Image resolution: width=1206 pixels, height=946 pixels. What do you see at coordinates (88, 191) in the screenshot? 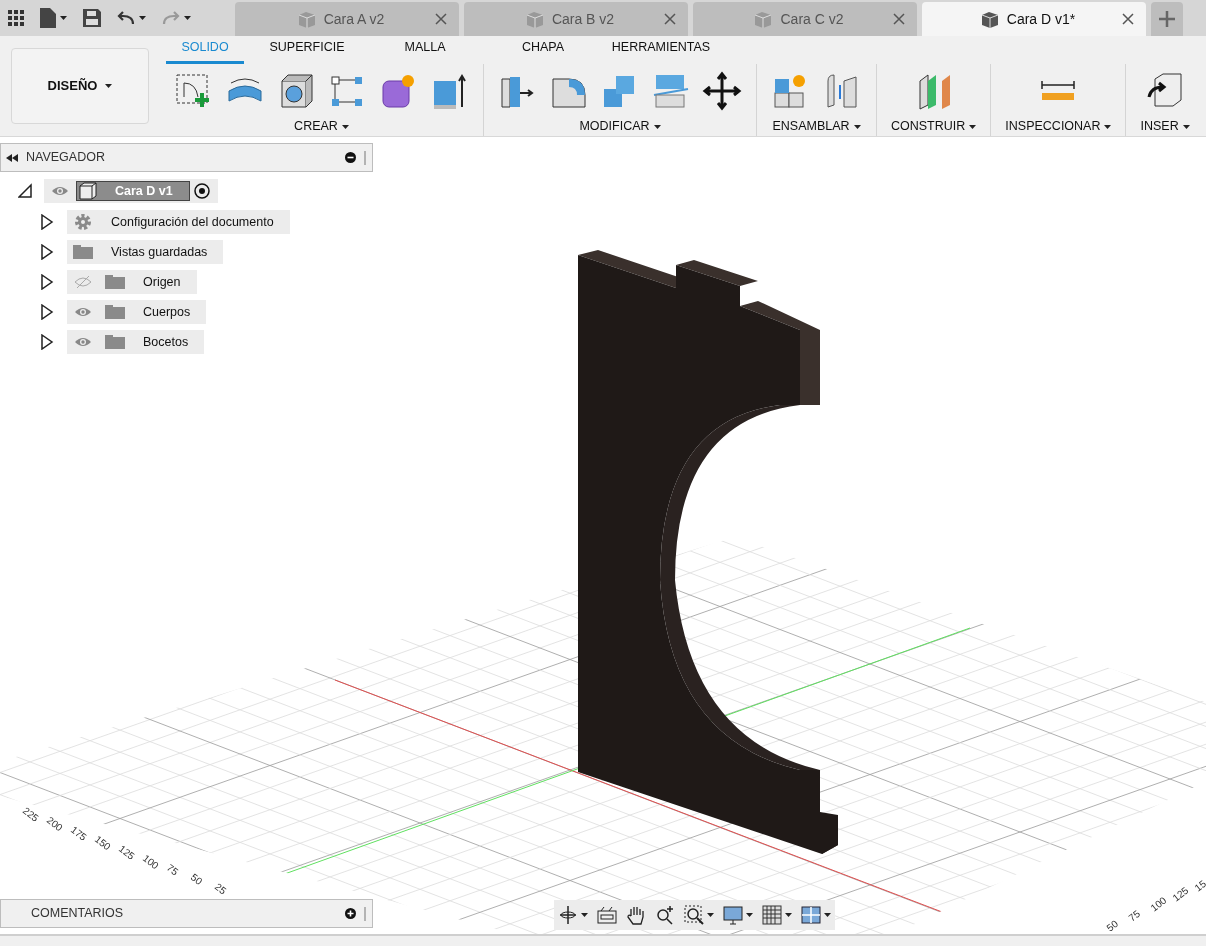
I see `component-icon` at bounding box center [88, 191].